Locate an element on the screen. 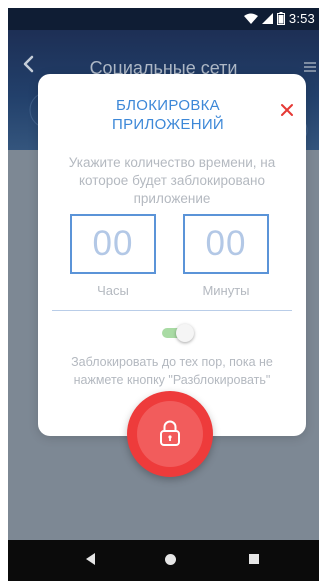 Image resolution: width=327 pixels, height=581 pixels. block-until-unlock-toggle is located at coordinates (178, 333).